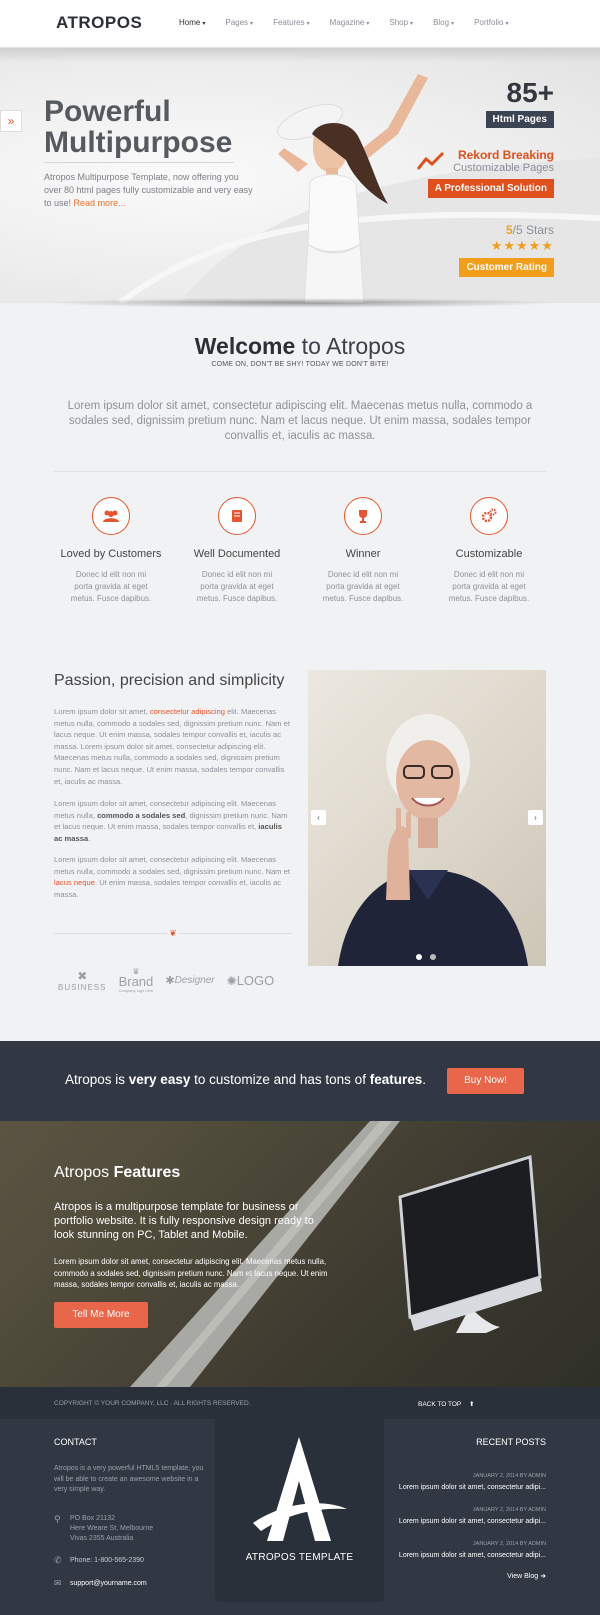  I want to click on side-panel-toggle: », so click(11, 121).